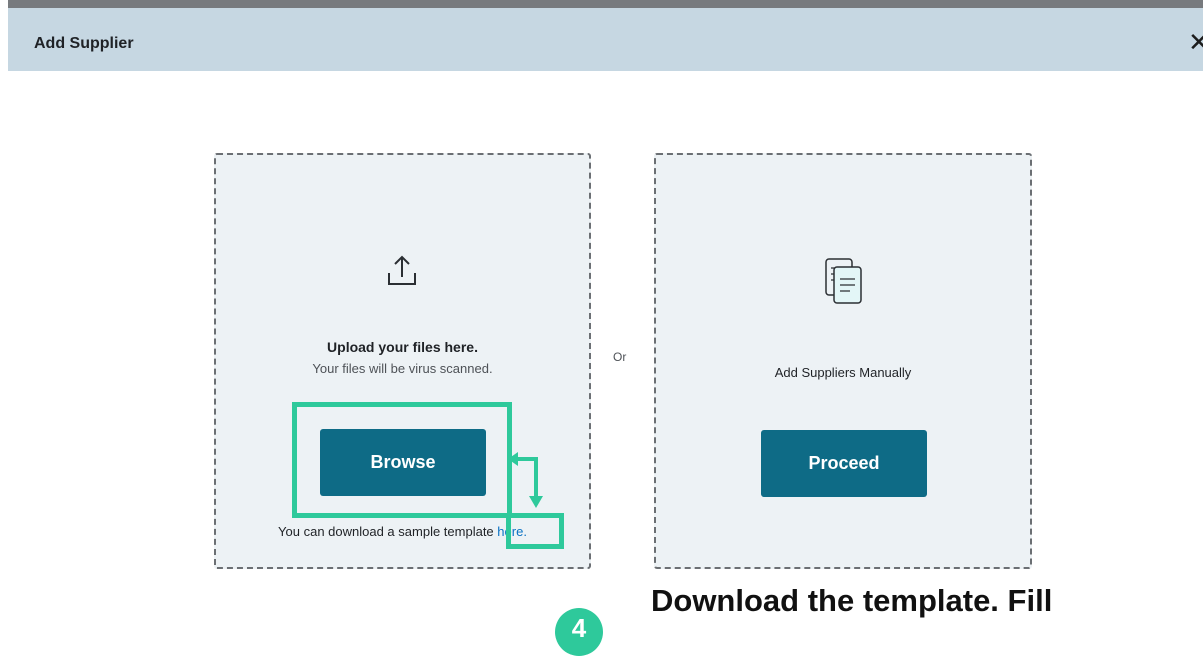 The image size is (1203, 656). I want to click on step-caption: Download the template. Fill, so click(852, 600).